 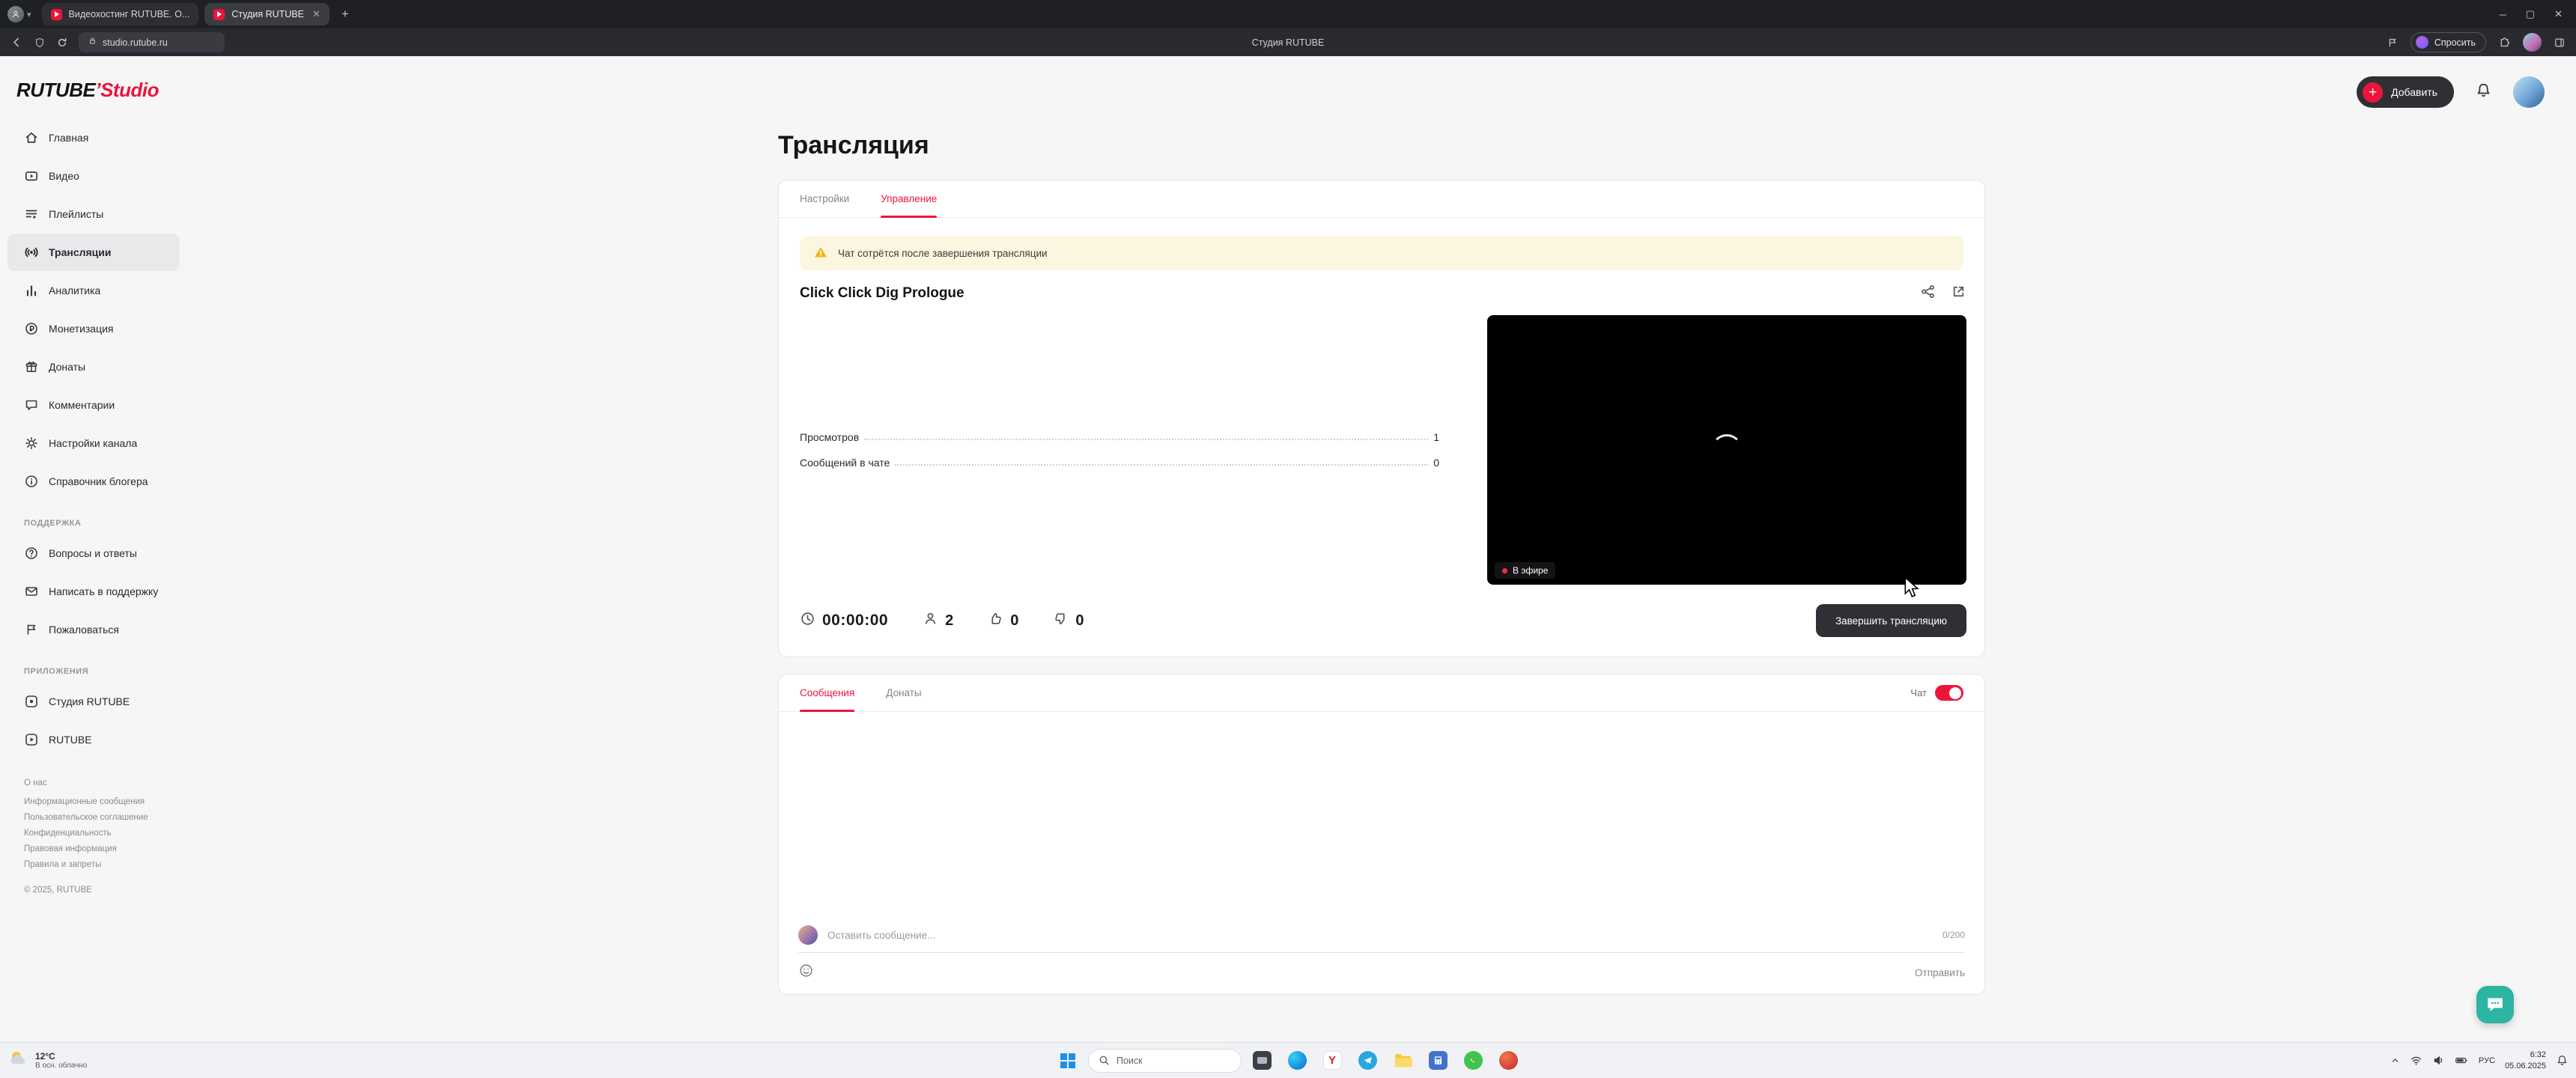 What do you see at coordinates (19, 14) in the screenshot?
I see `browser-profile-button: ▾` at bounding box center [19, 14].